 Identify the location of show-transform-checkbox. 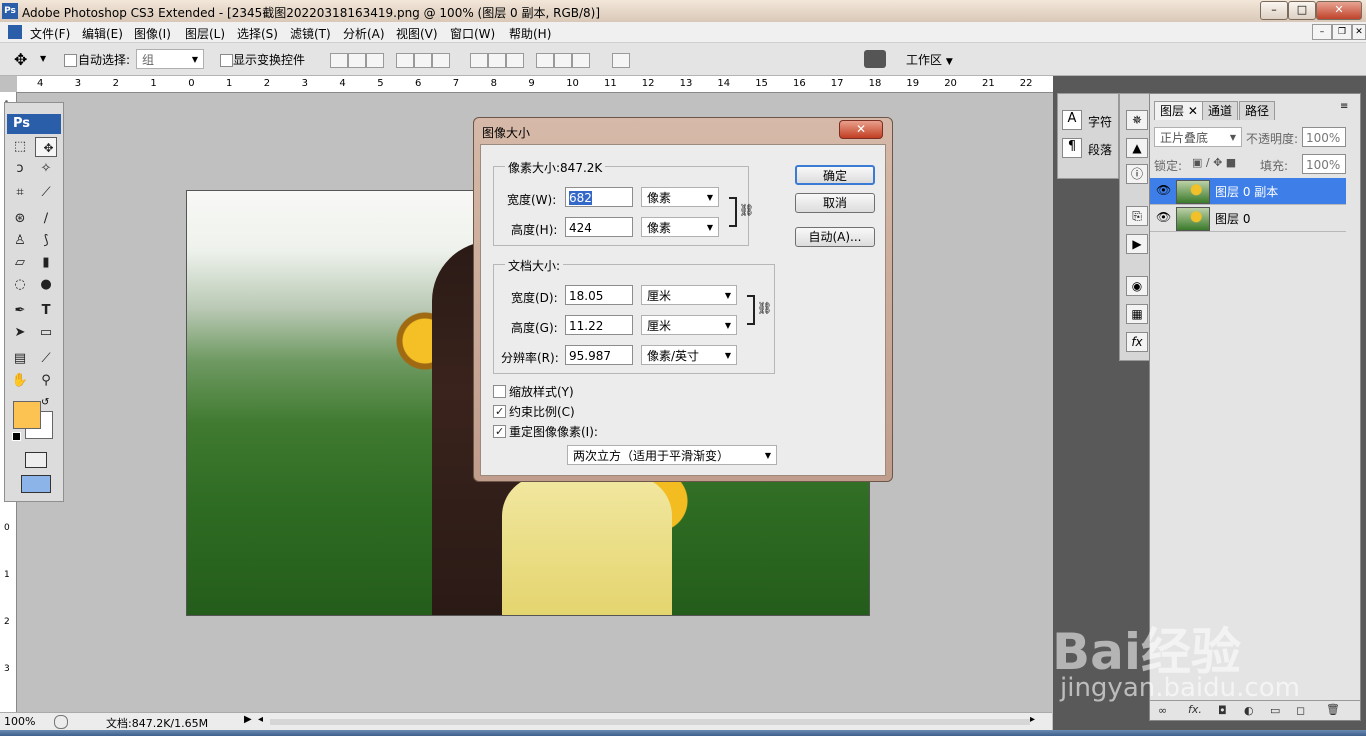
(226, 60).